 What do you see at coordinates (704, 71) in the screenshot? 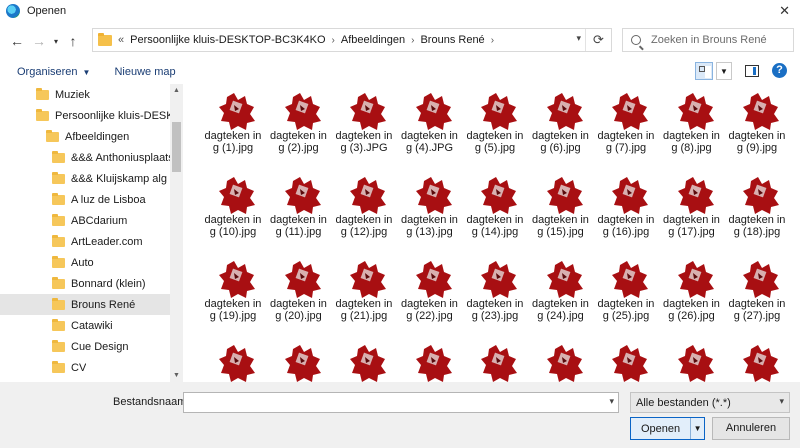
I see `change-view-icon` at bounding box center [704, 71].